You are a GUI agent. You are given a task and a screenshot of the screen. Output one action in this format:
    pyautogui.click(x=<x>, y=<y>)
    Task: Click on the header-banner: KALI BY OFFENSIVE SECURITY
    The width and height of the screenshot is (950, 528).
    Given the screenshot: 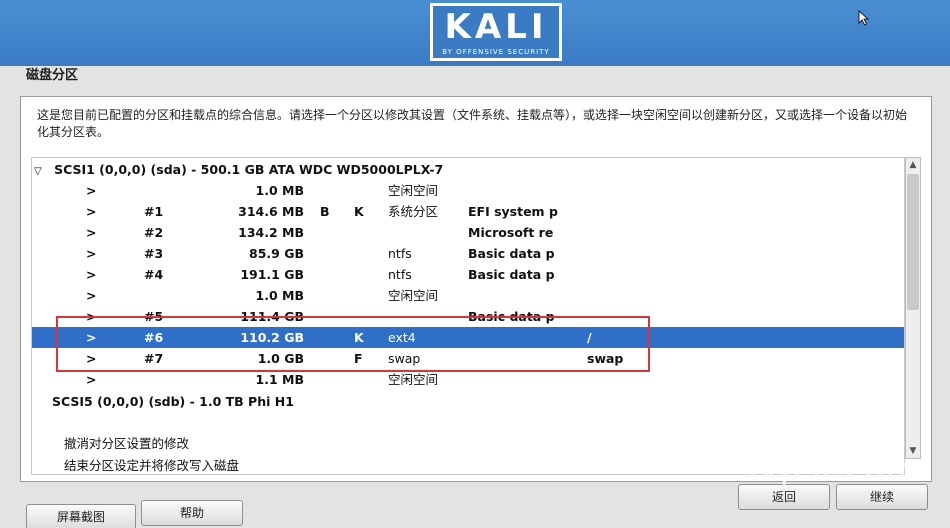 What is the action you would take?
    pyautogui.click(x=475, y=33)
    